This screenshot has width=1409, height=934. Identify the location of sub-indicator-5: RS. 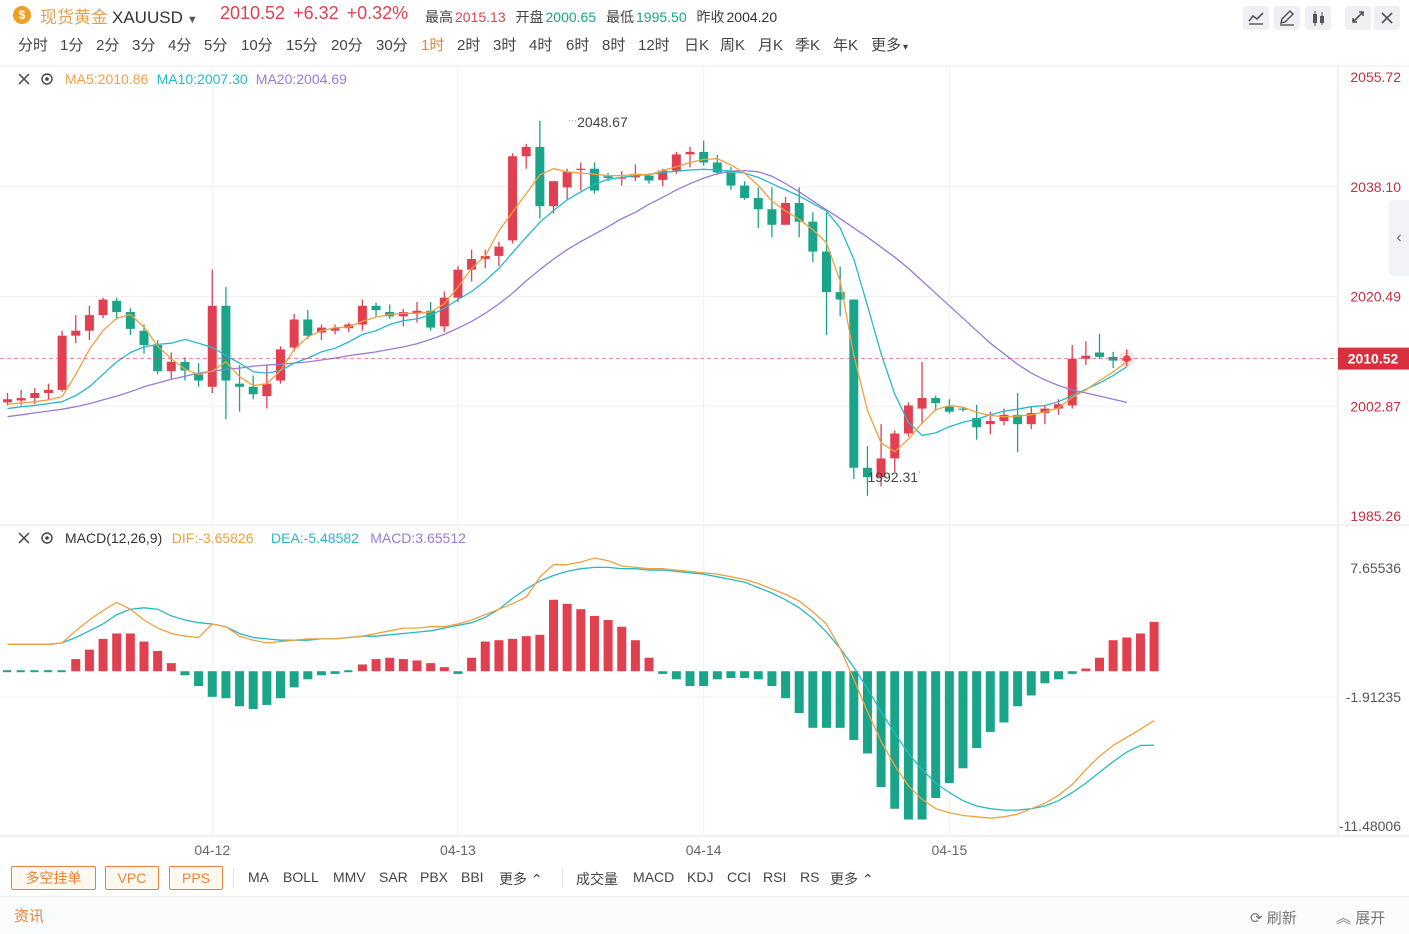
(809, 877).